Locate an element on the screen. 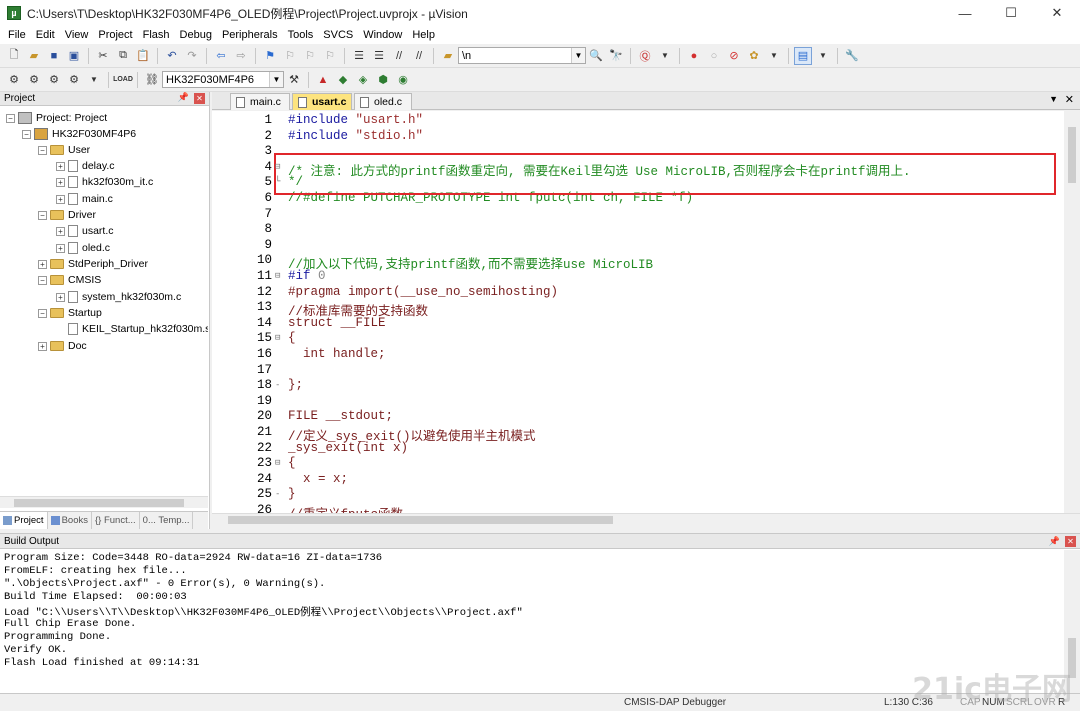  tree-item-file: KEIL_Startup_hk32f030m.s is located at coordinates (138, 329).